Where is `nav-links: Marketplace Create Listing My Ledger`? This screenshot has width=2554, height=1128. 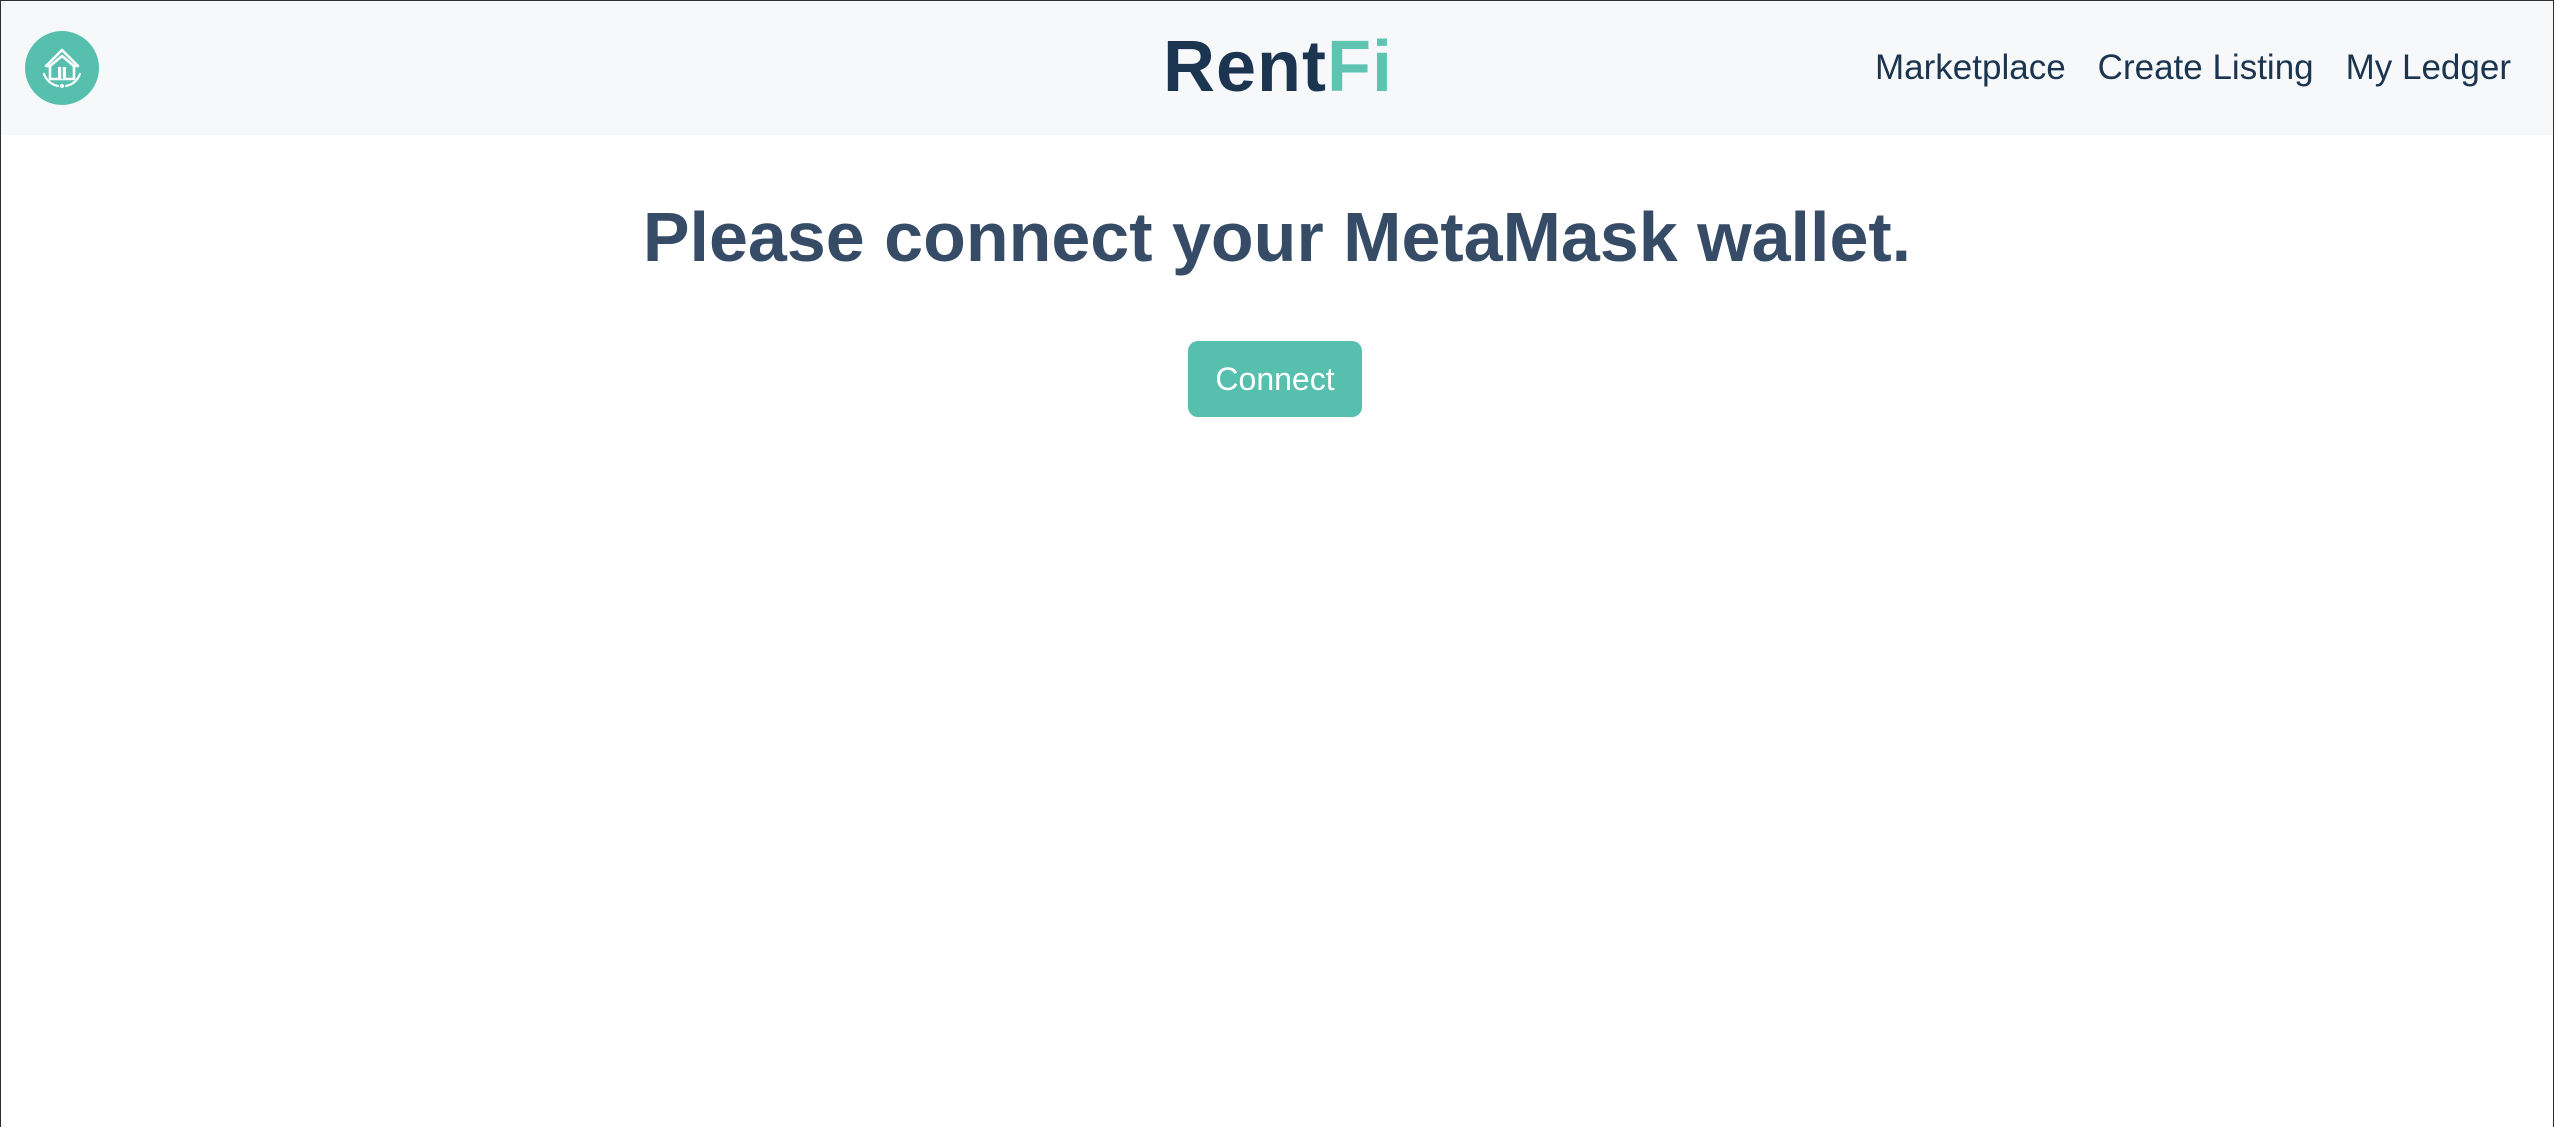
nav-links: Marketplace Create Listing My Ledger is located at coordinates (2193, 68).